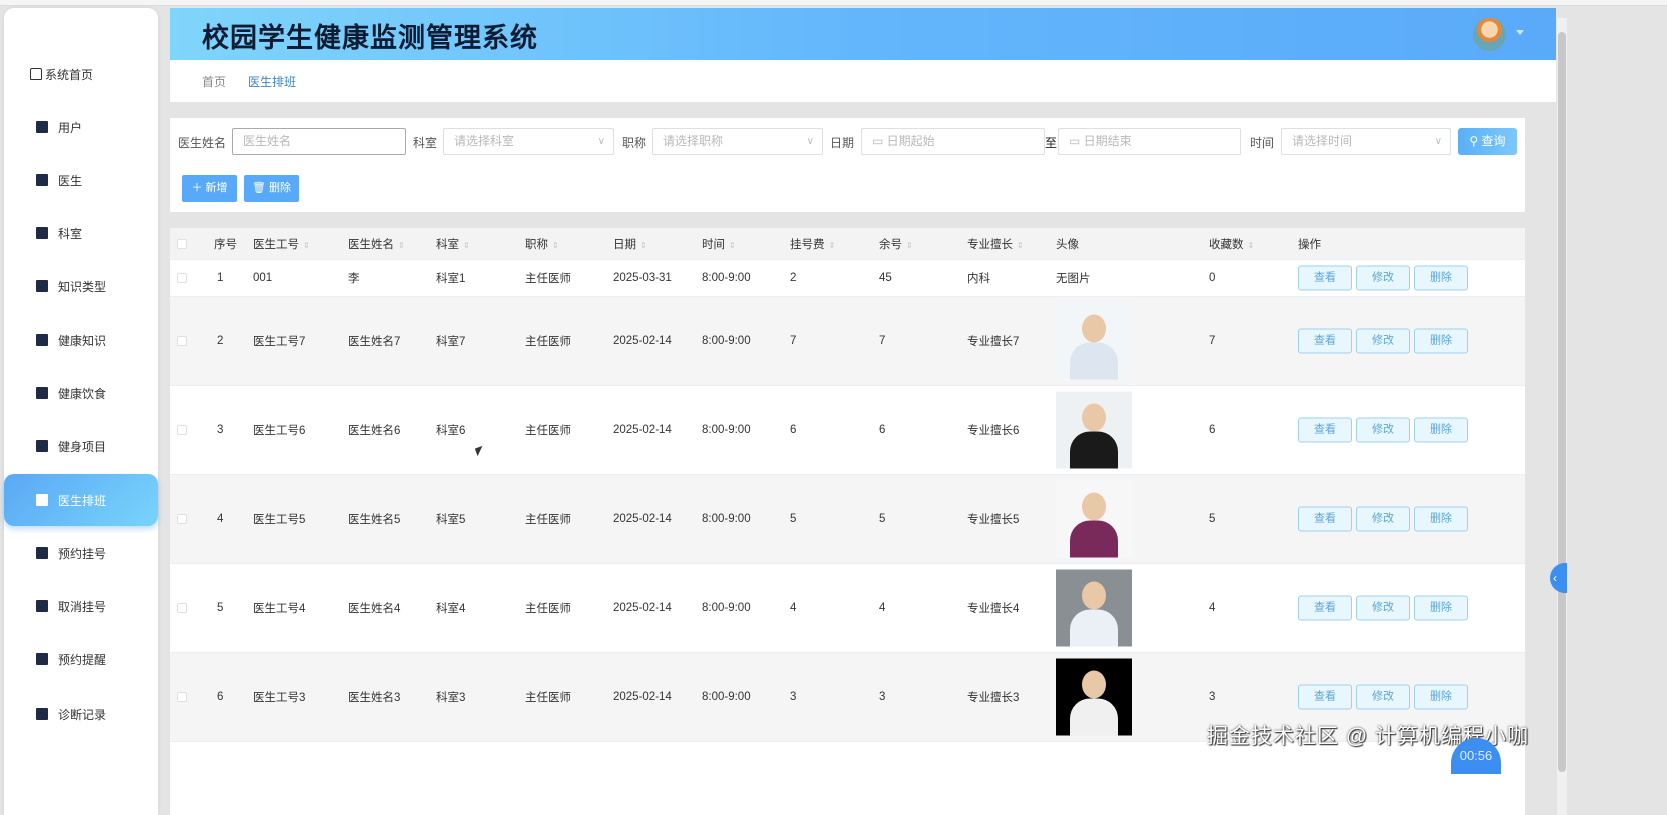 The width and height of the screenshot is (1667, 815). What do you see at coordinates (719, 244) in the screenshot?
I see `column-header: 时间 ⇕` at bounding box center [719, 244].